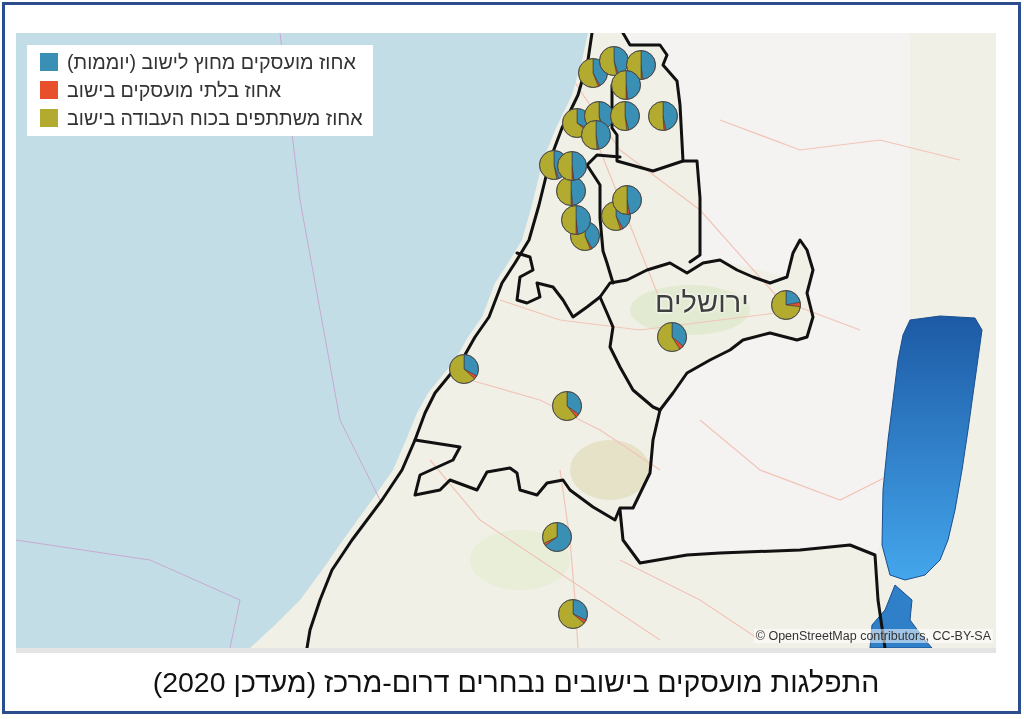 Image resolution: width=1024 pixels, height=719 pixels. Describe the element at coordinates (211, 62) in the screenshot. I see `legend-label: אחוז מועסקים מחוץ לישוב (יוממות)` at that location.